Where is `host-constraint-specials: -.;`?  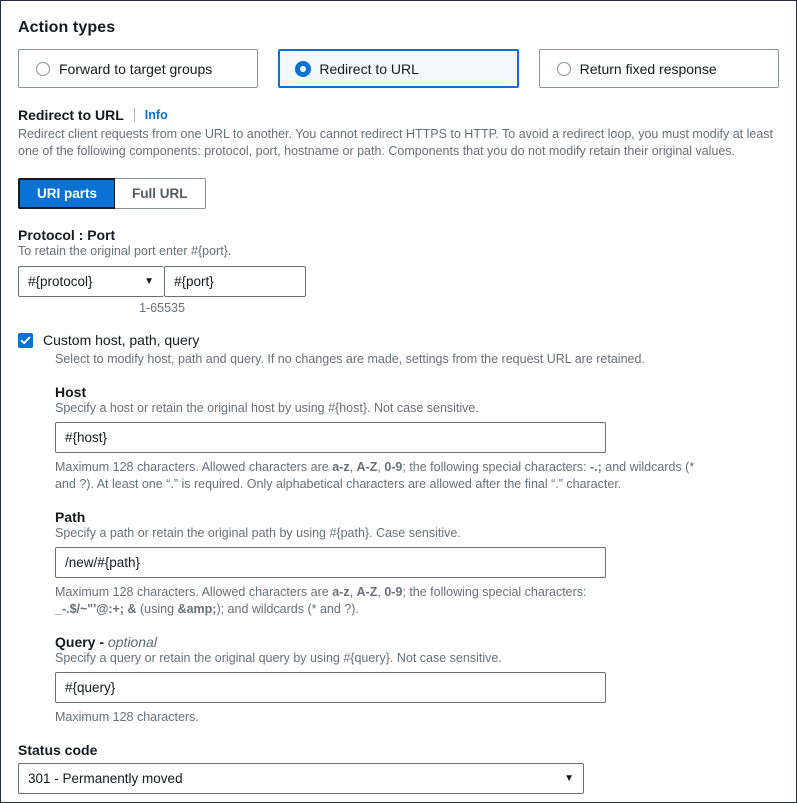
host-constraint-specials: -.; is located at coordinates (595, 467).